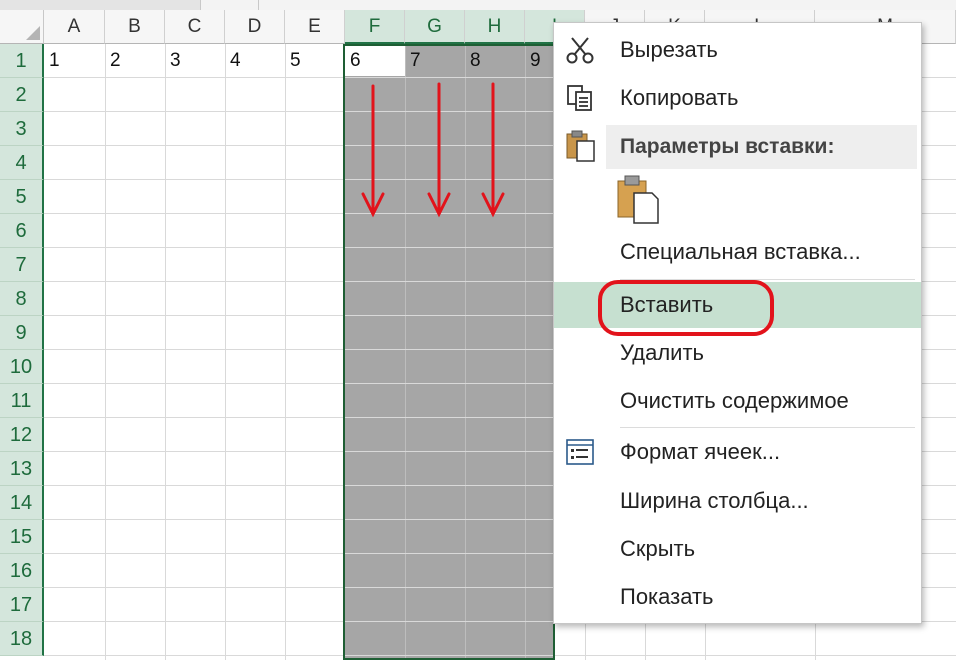 The width and height of the screenshot is (956, 660). What do you see at coordinates (669, 49) in the screenshot?
I see `menu-label-cut: Вырезать` at bounding box center [669, 49].